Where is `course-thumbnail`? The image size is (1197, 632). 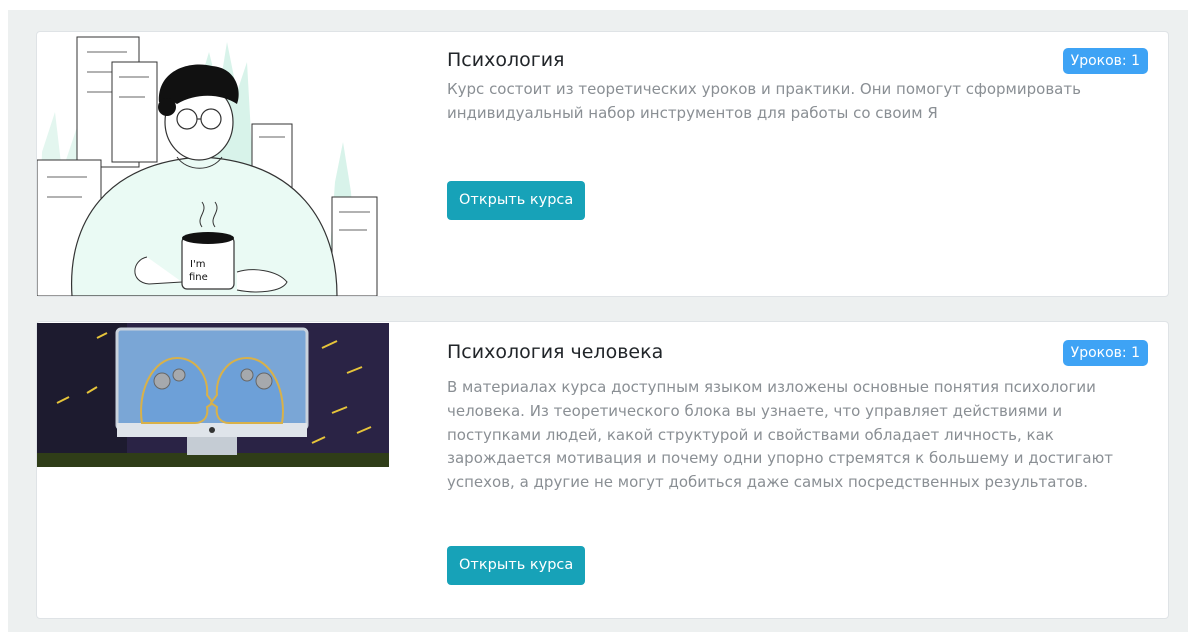
course-thumbnail is located at coordinates (213, 395).